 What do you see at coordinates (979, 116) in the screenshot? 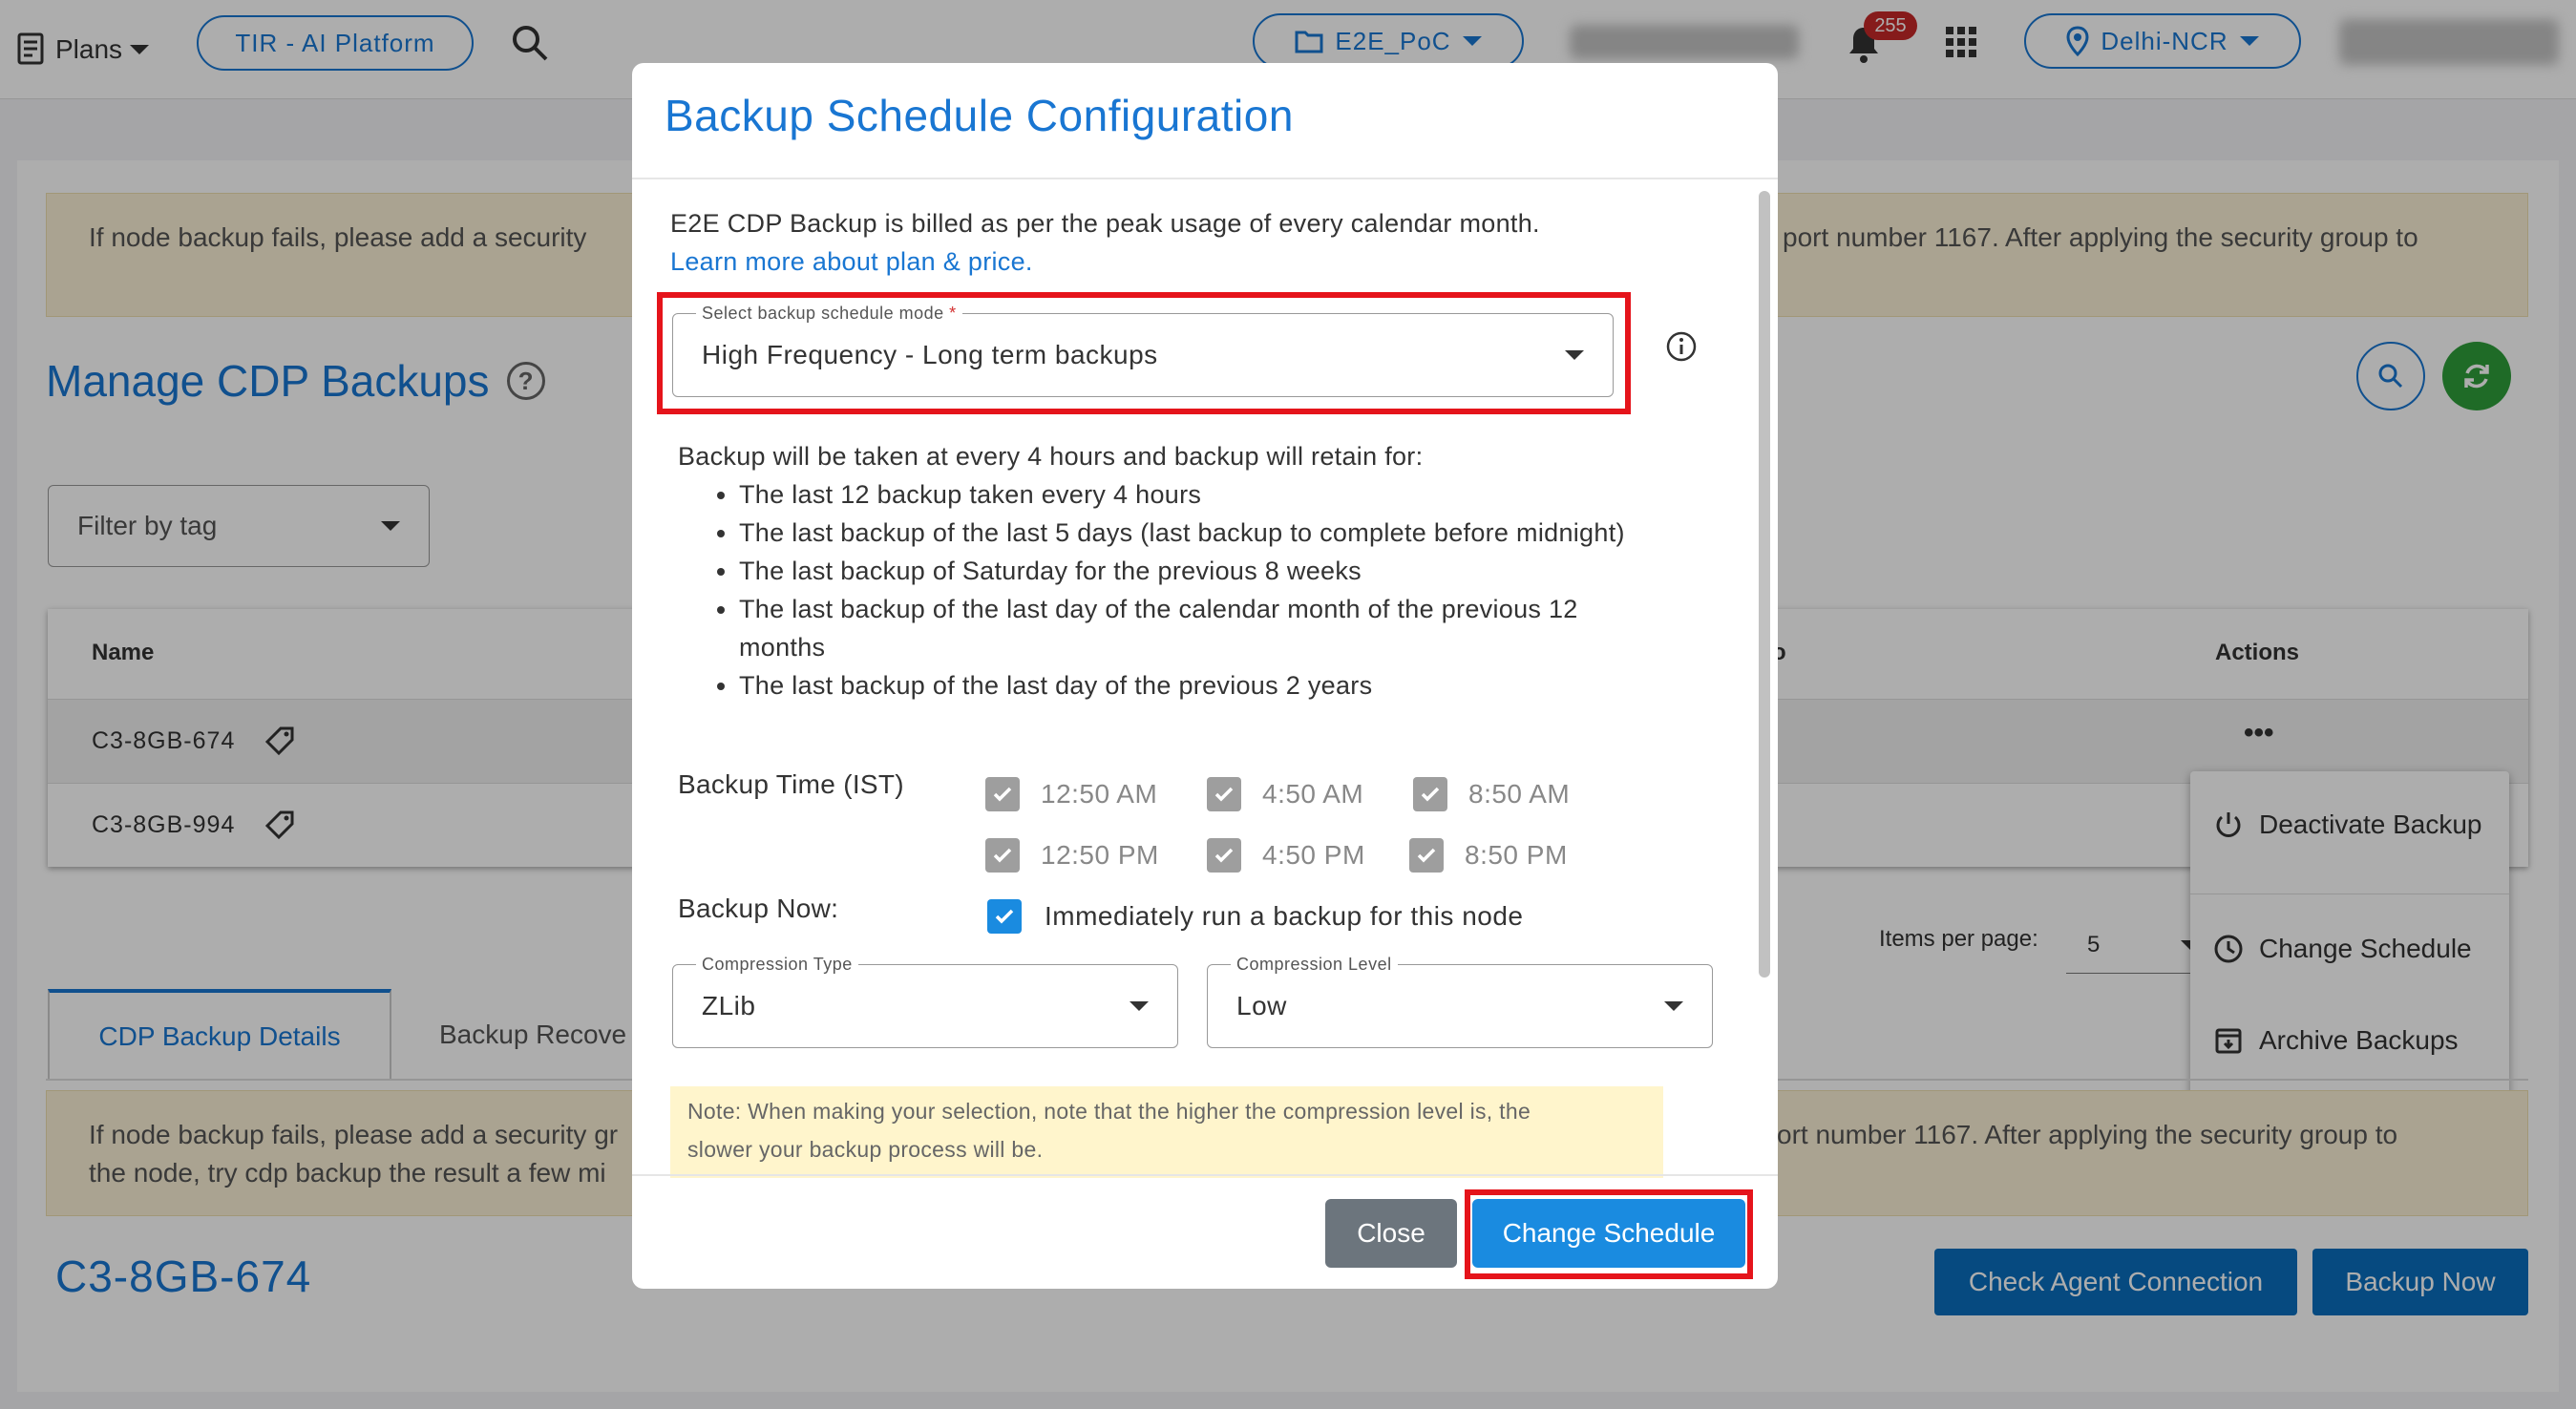
I see `dialog-title: Backup Schedule Configuration` at bounding box center [979, 116].